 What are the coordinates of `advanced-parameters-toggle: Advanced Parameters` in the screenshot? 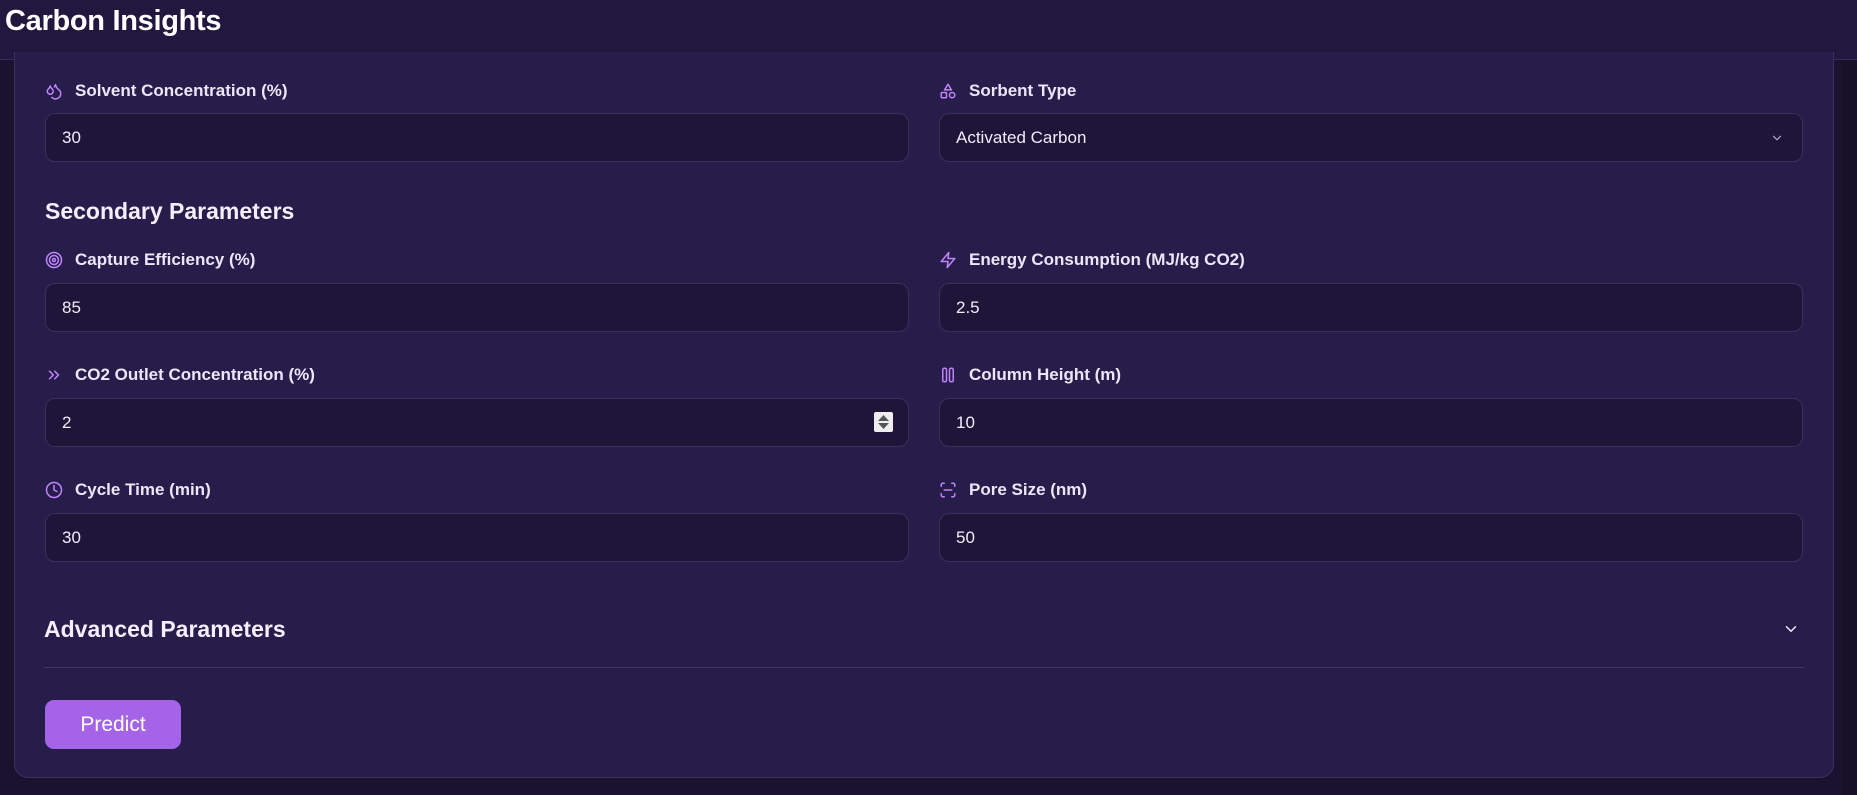 It's located at (924, 638).